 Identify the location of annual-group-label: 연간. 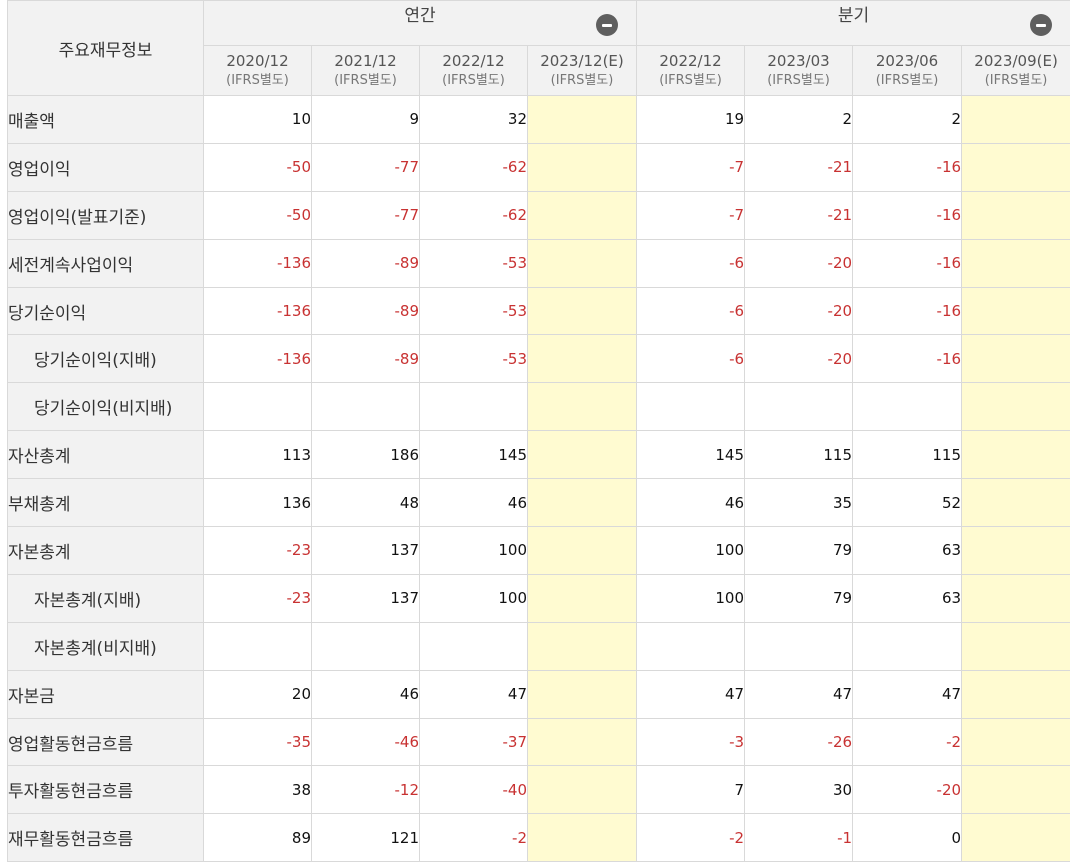
(419, 16).